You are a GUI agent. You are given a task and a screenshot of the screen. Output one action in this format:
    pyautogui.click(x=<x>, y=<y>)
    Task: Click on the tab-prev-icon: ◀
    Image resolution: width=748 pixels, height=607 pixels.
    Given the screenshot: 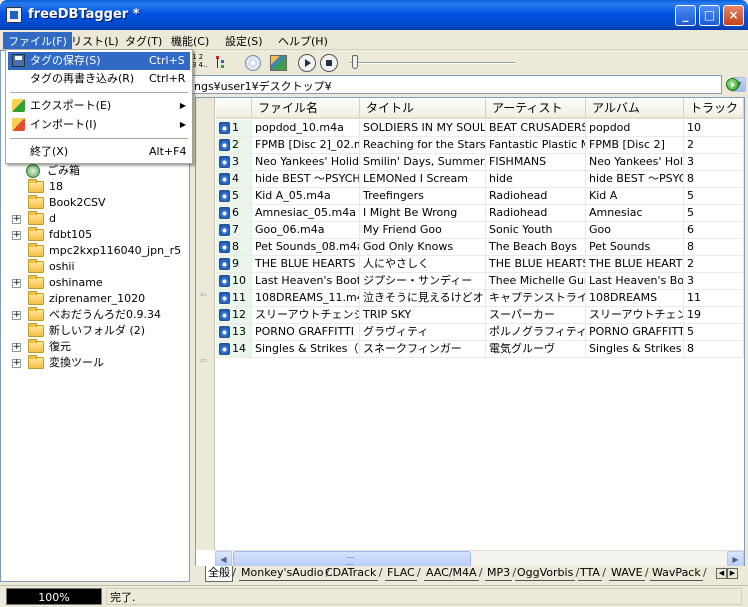 What is the action you would take?
    pyautogui.click(x=721, y=573)
    